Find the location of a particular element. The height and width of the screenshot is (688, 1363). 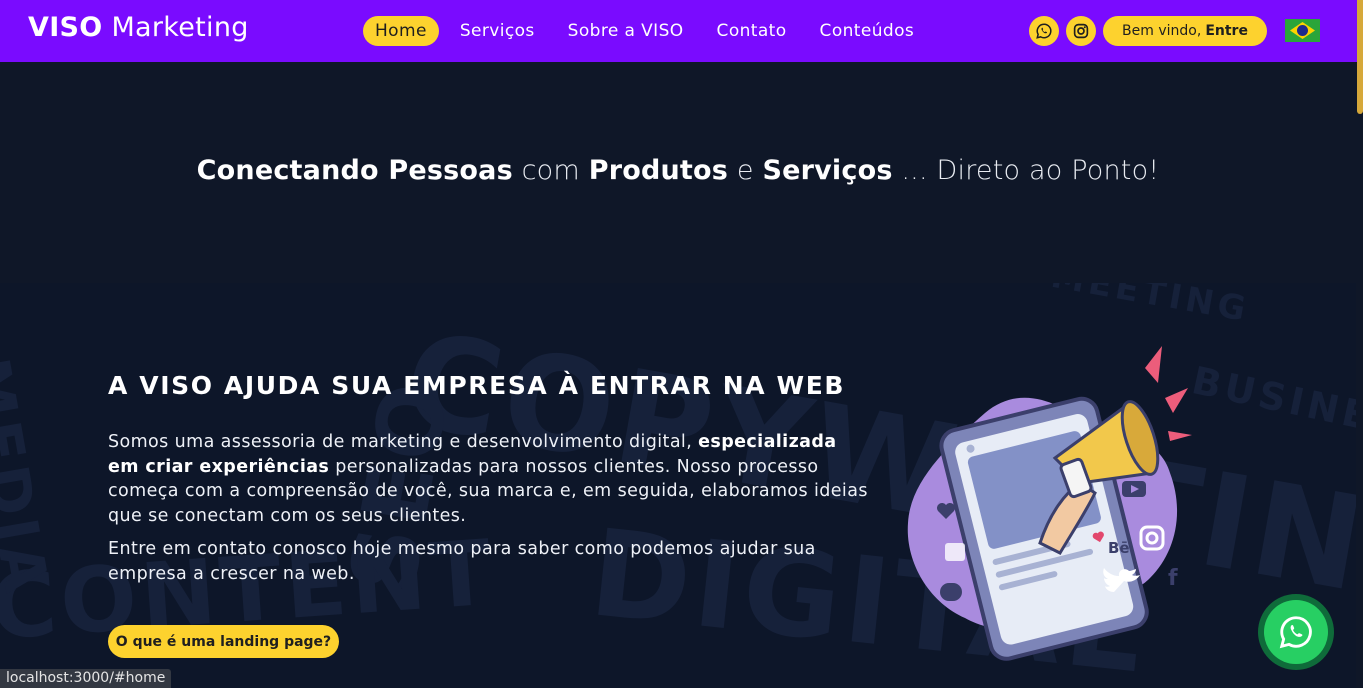

tagline-part: com is located at coordinates (550, 170).